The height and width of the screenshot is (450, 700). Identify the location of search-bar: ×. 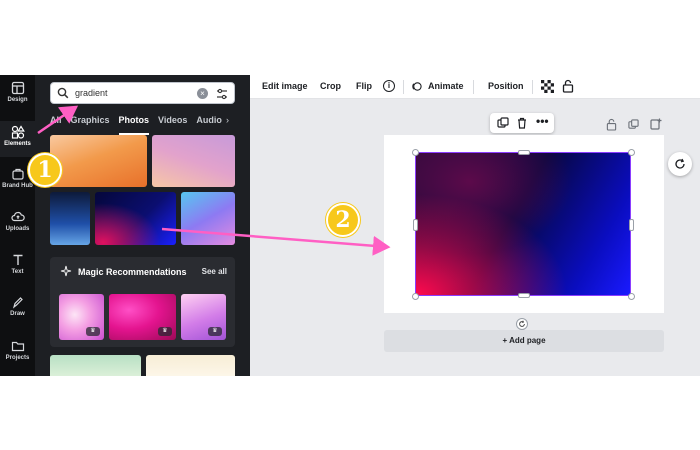
(142, 93).